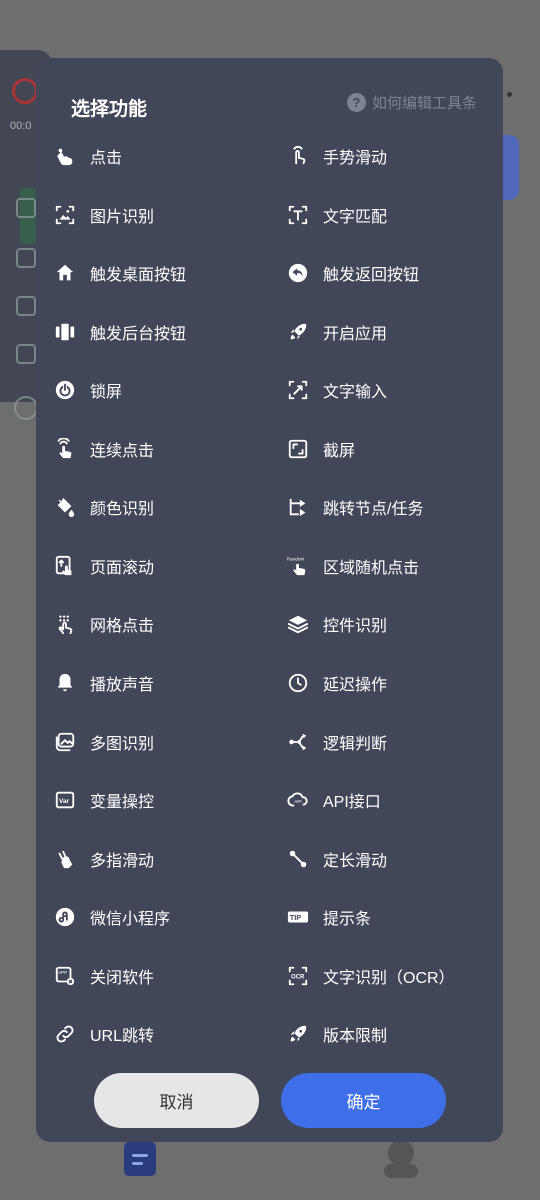  What do you see at coordinates (321, 449) in the screenshot?
I see `function-item: 截屏` at bounding box center [321, 449].